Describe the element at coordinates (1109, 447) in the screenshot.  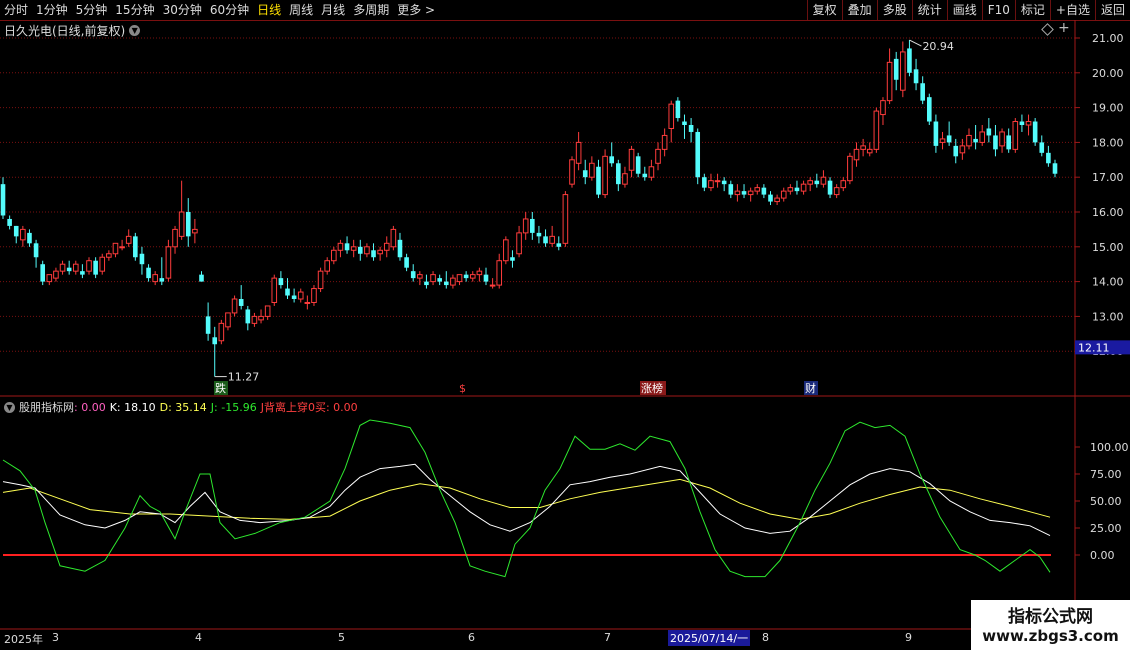
I see `indicator-tick-label: 100.00` at that location.